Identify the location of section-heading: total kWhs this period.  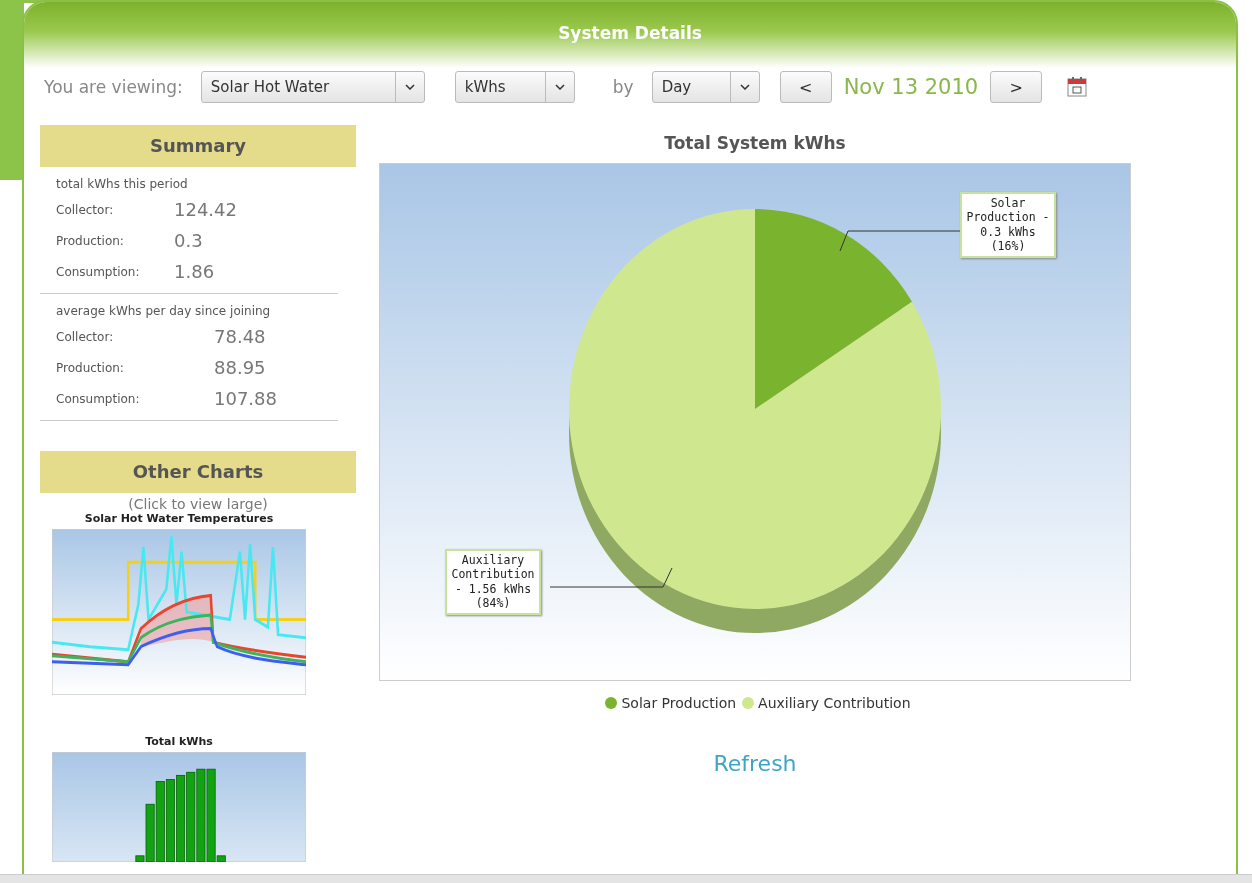
(122, 184).